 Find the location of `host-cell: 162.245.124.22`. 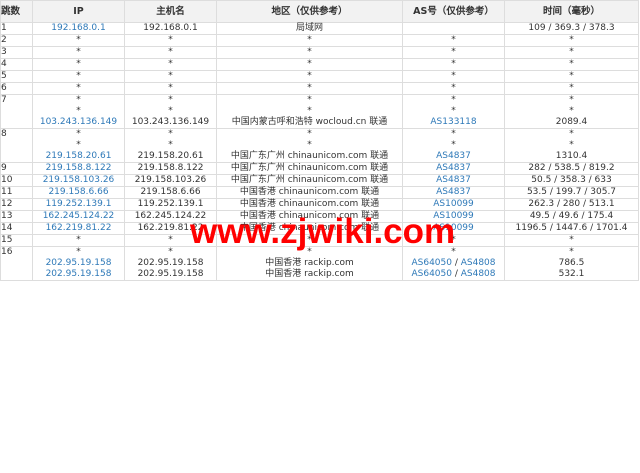

host-cell: 162.245.124.22 is located at coordinates (170, 216).